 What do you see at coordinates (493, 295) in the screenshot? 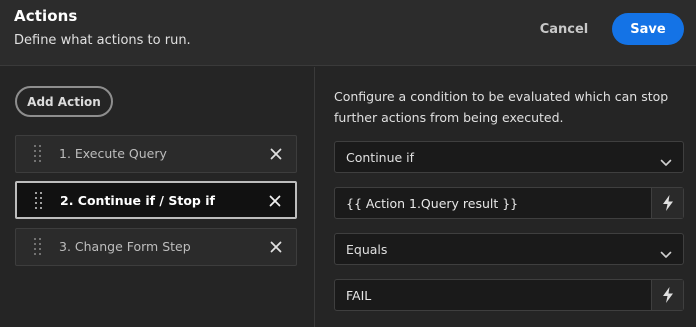
I see `right-value-input` at bounding box center [493, 295].